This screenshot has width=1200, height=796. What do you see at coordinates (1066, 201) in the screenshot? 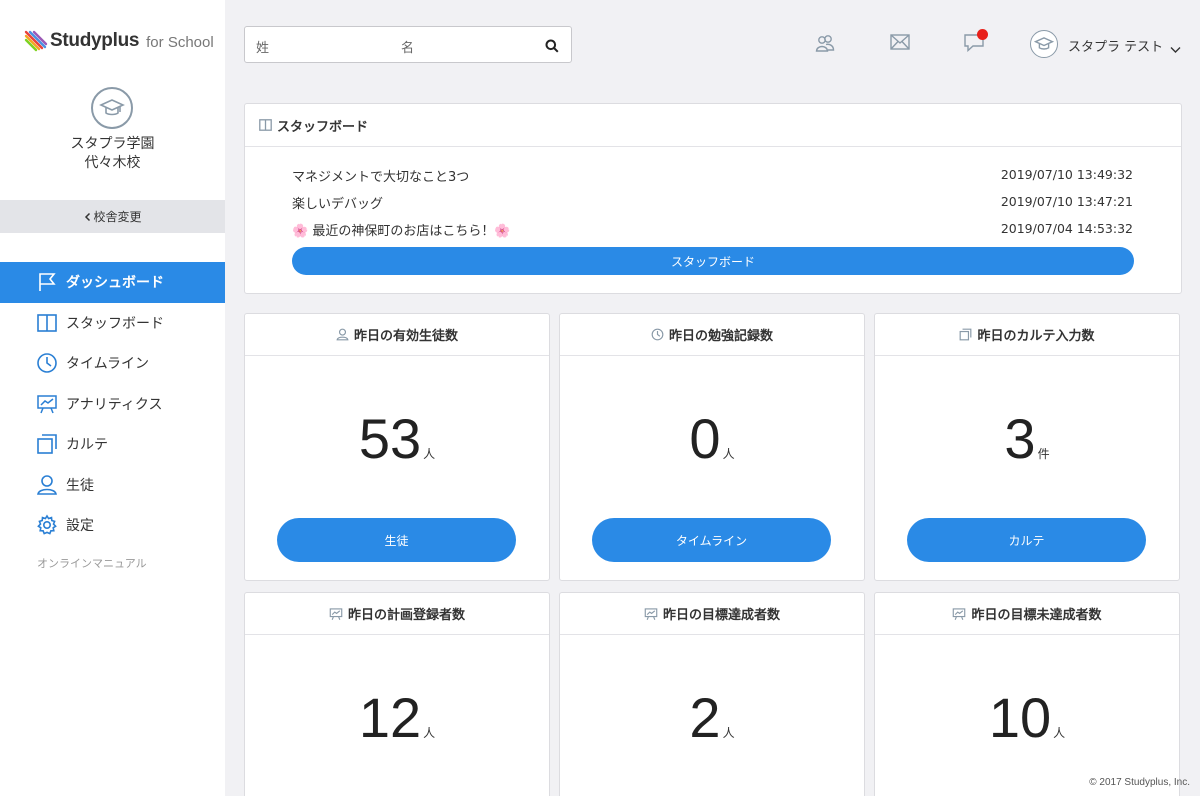
I see `post-date: 2019/07/10 13:47:21` at bounding box center [1066, 201].